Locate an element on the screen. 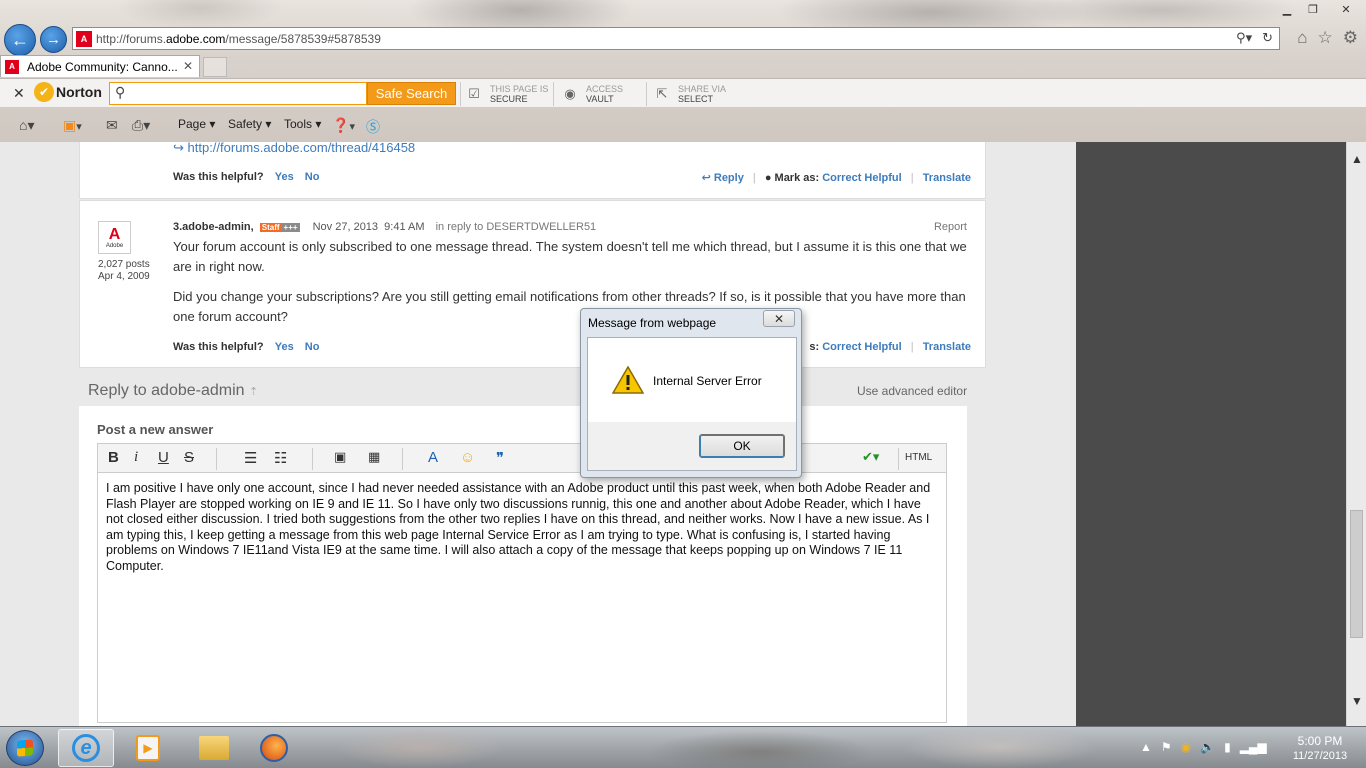  rss-feed-icon: ▣▾ is located at coordinates (72, 125).